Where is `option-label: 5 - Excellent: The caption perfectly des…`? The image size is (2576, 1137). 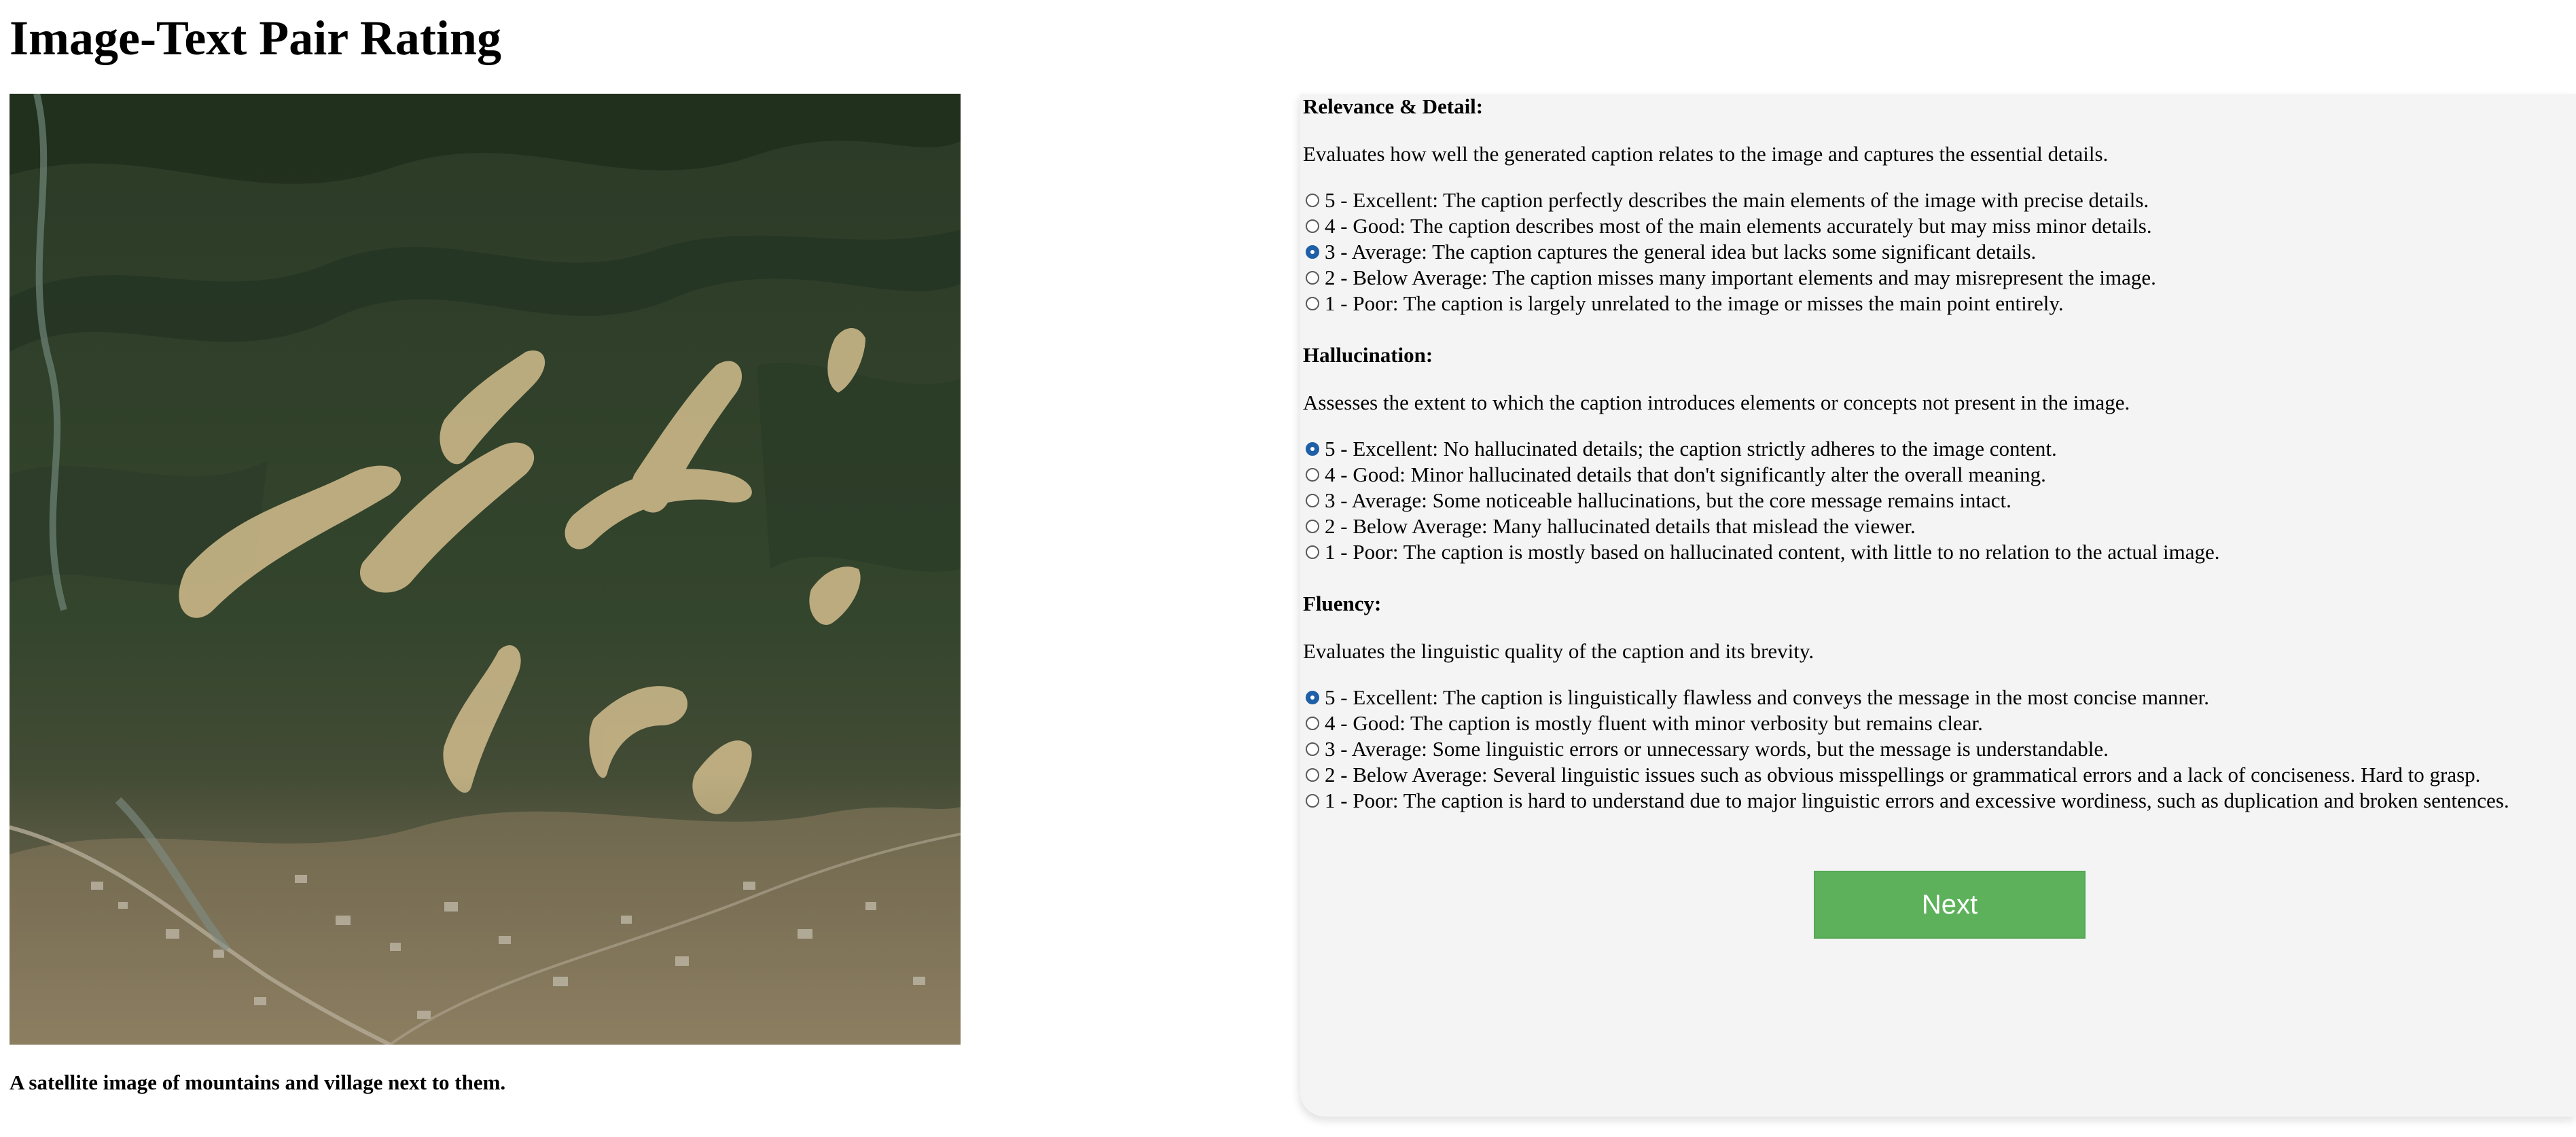 option-label: 5 - Excellent: The caption perfectly des… is located at coordinates (1737, 200).